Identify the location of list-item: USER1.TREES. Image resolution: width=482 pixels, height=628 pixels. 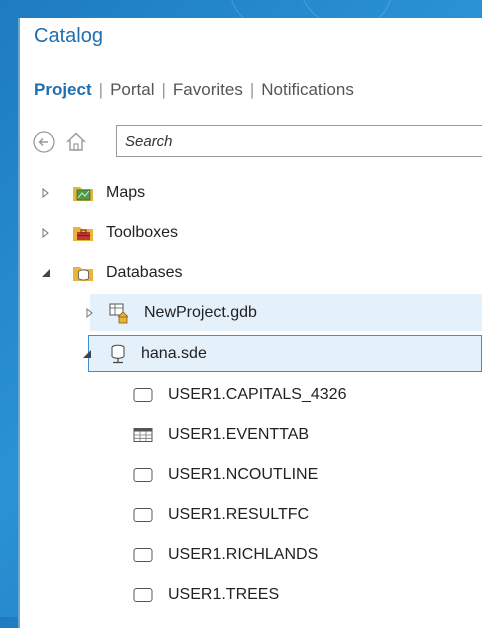
(251, 594).